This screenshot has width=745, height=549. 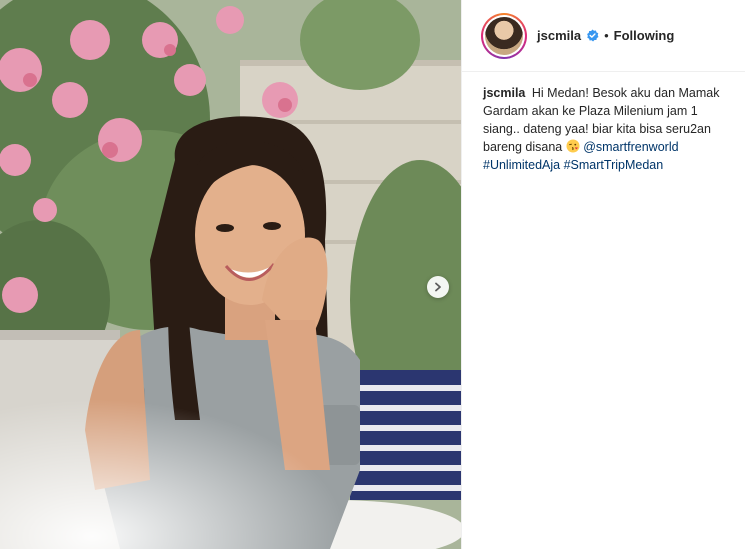 I want to click on header-user-info: jscmila • Following, so click(x=605, y=35).